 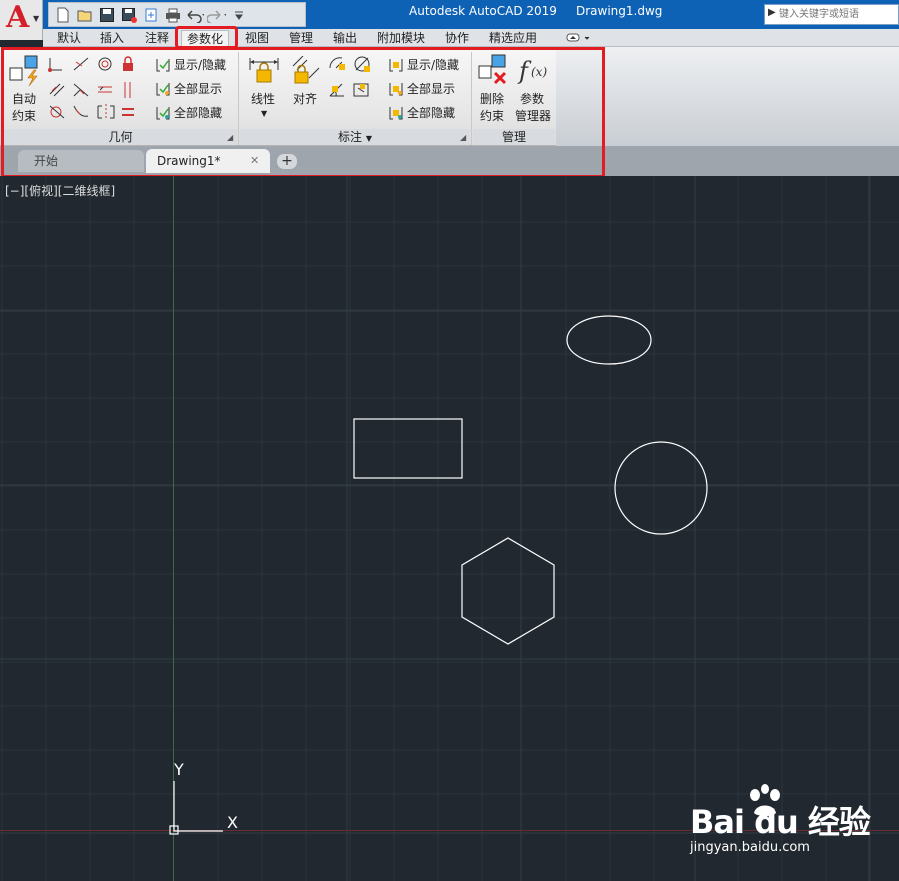 What do you see at coordinates (524, 71) in the screenshot?
I see `svg-text: f` at bounding box center [524, 71].